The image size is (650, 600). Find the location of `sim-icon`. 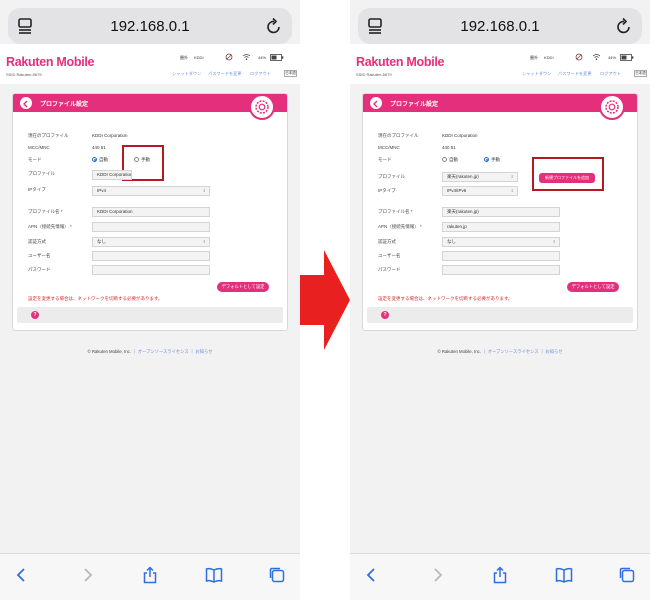

sim-icon is located at coordinates (579, 57).